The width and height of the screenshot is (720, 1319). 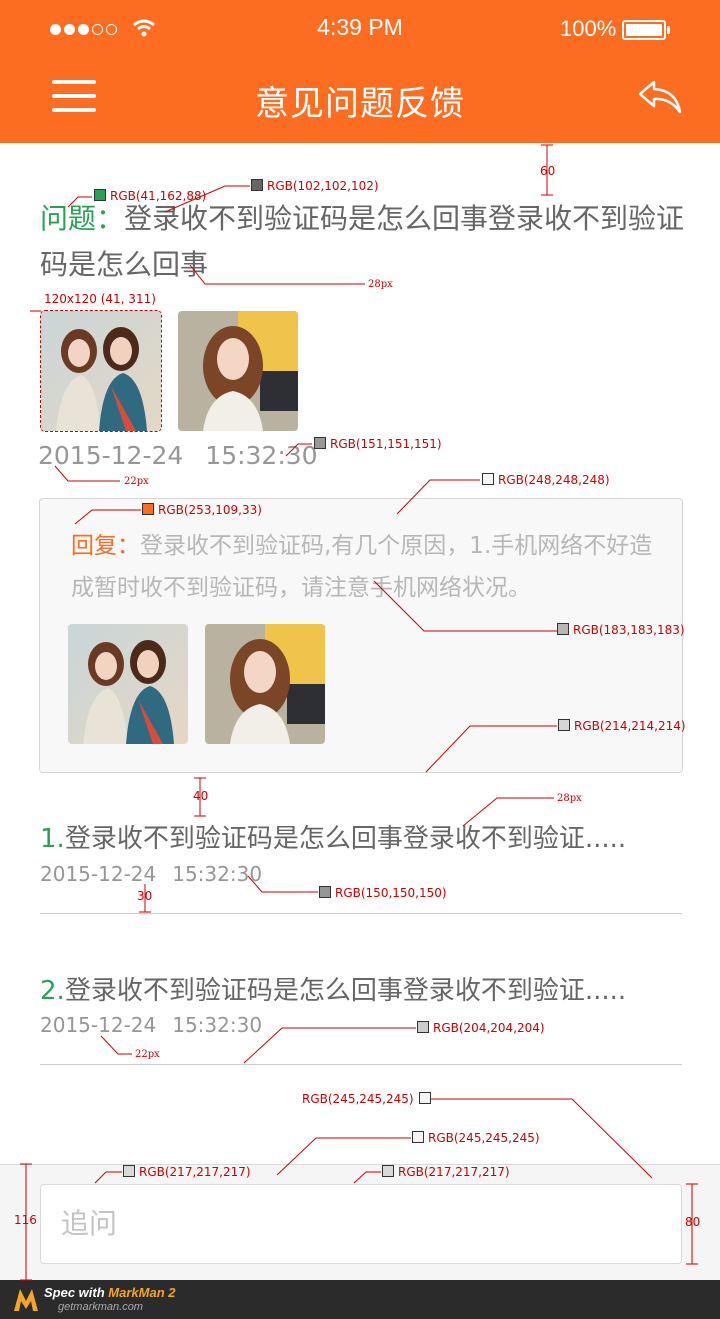 What do you see at coordinates (145, 896) in the screenshot?
I see `spec-label: 30` at bounding box center [145, 896].